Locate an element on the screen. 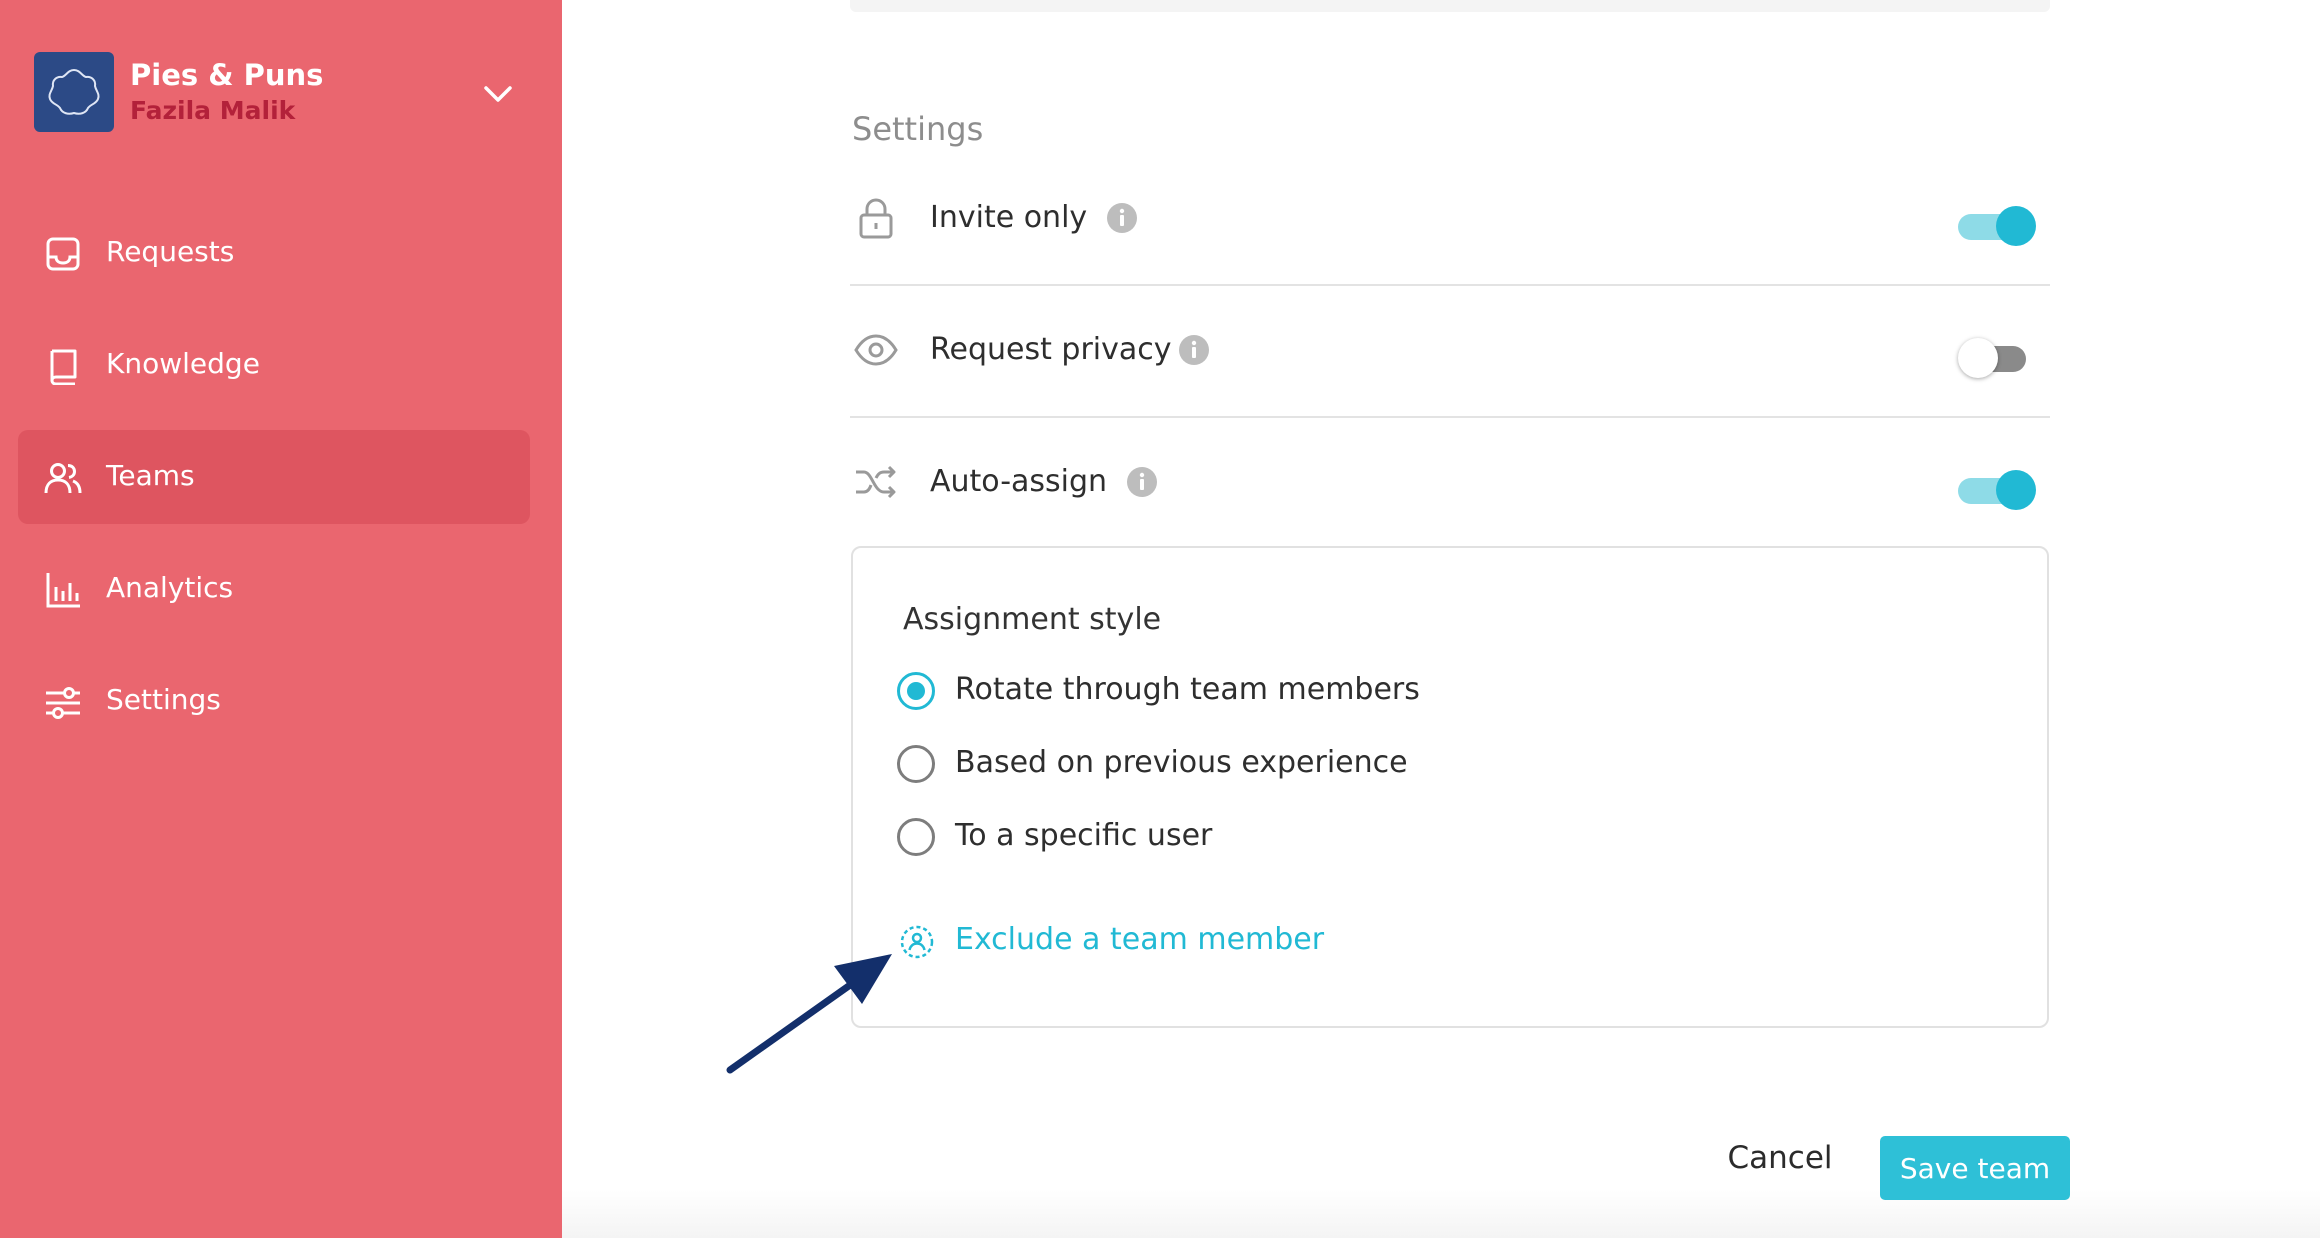 Image resolution: width=2320 pixels, height=1238 pixels. radio-option-previous-experience: Based on previous experience is located at coordinates (1347, 765).